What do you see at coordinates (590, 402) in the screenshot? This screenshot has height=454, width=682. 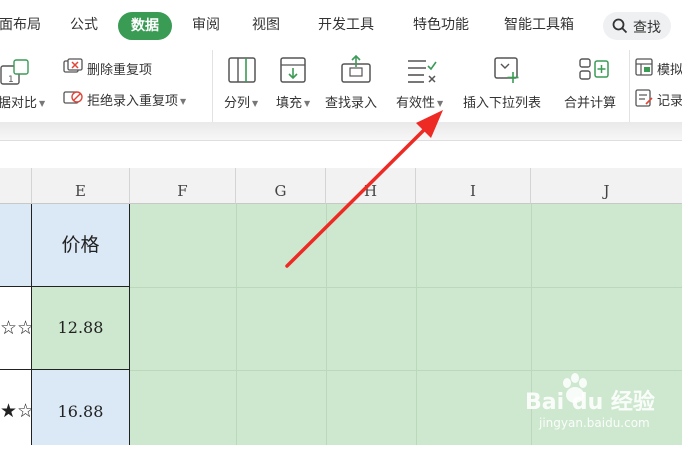 I see `watermark-brand: Bai du 经验` at bounding box center [590, 402].